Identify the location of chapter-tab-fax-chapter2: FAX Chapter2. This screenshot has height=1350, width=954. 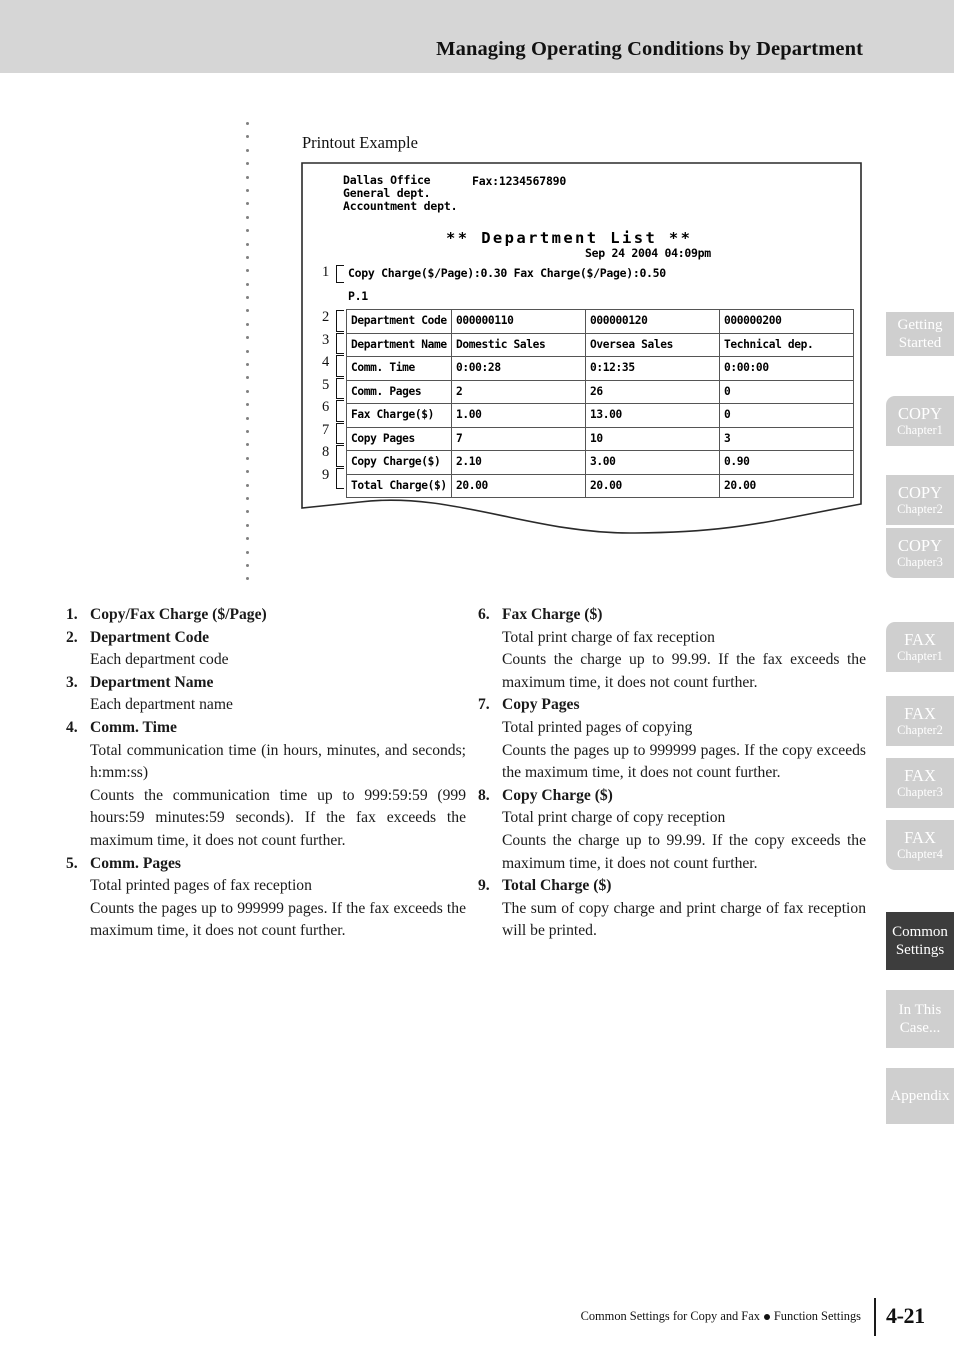
(920, 721).